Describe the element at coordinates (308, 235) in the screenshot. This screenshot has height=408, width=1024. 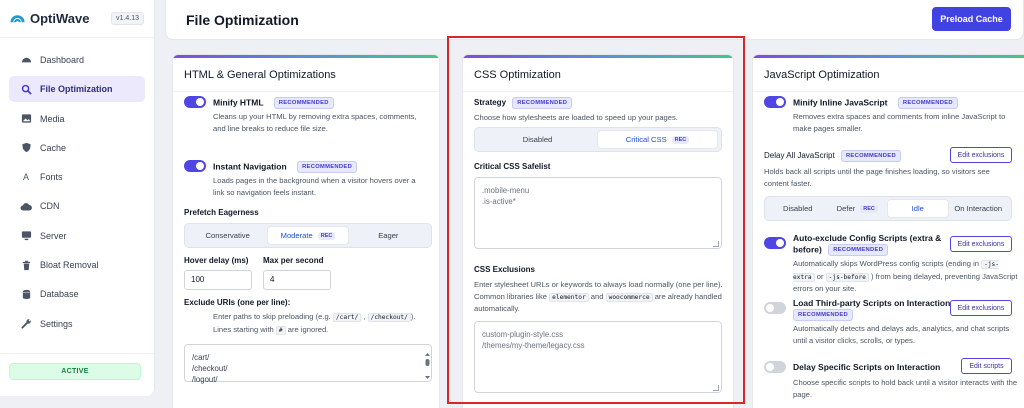
I see `prefetch-option-moderate: Moderate REC` at that location.